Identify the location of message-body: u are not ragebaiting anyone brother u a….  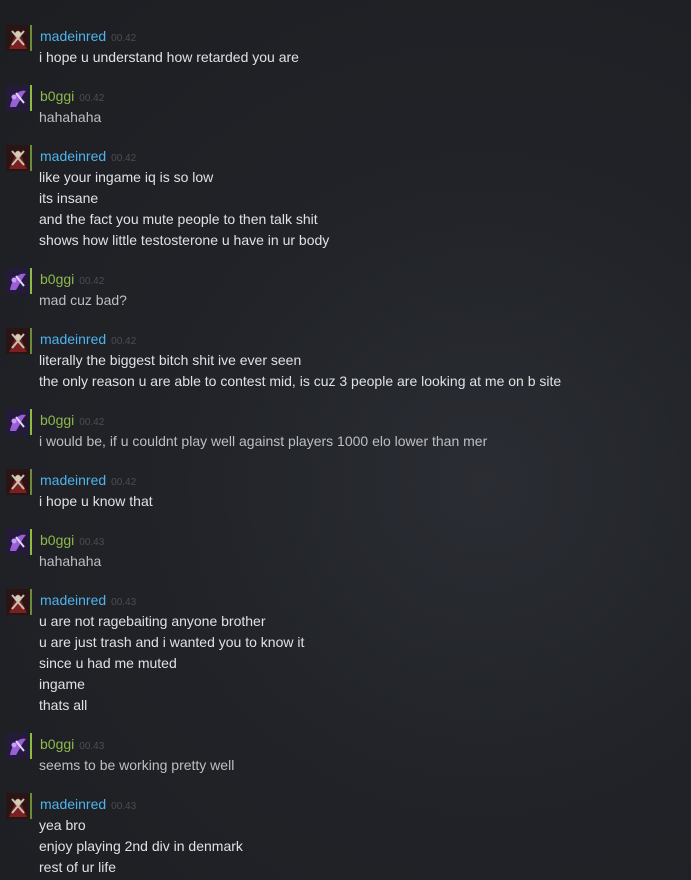
(171, 663).